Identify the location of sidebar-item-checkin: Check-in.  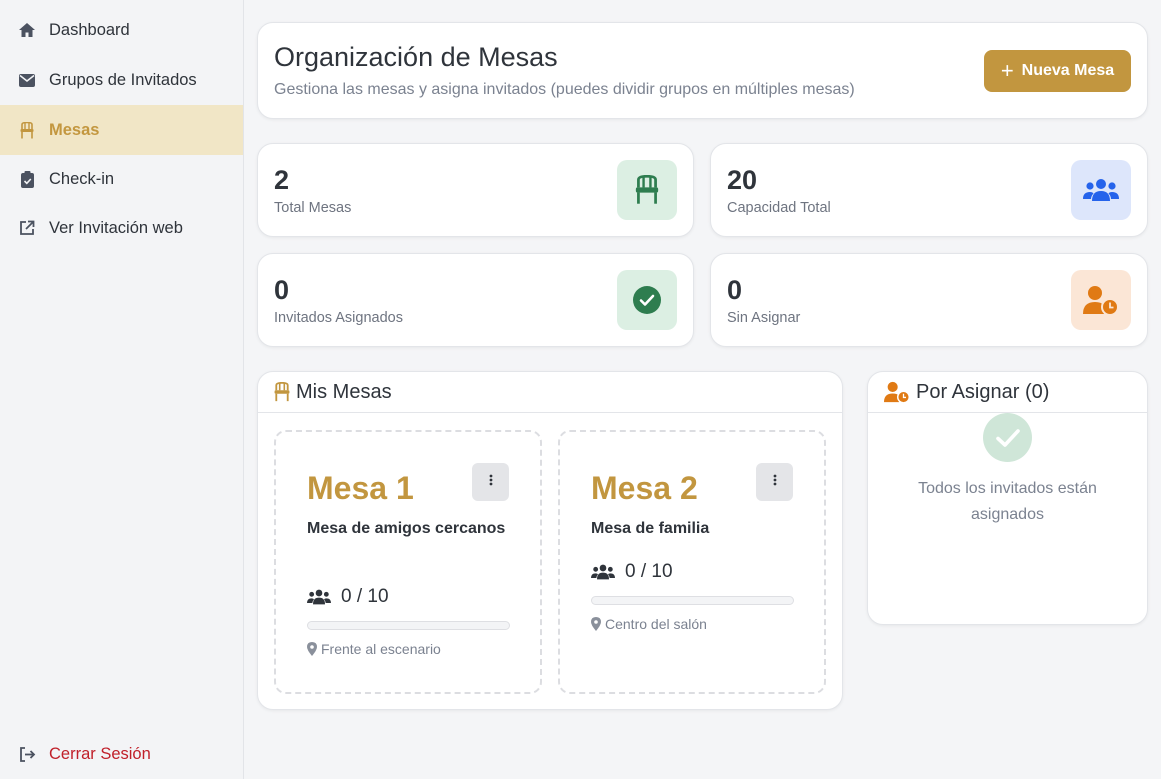
(121, 179).